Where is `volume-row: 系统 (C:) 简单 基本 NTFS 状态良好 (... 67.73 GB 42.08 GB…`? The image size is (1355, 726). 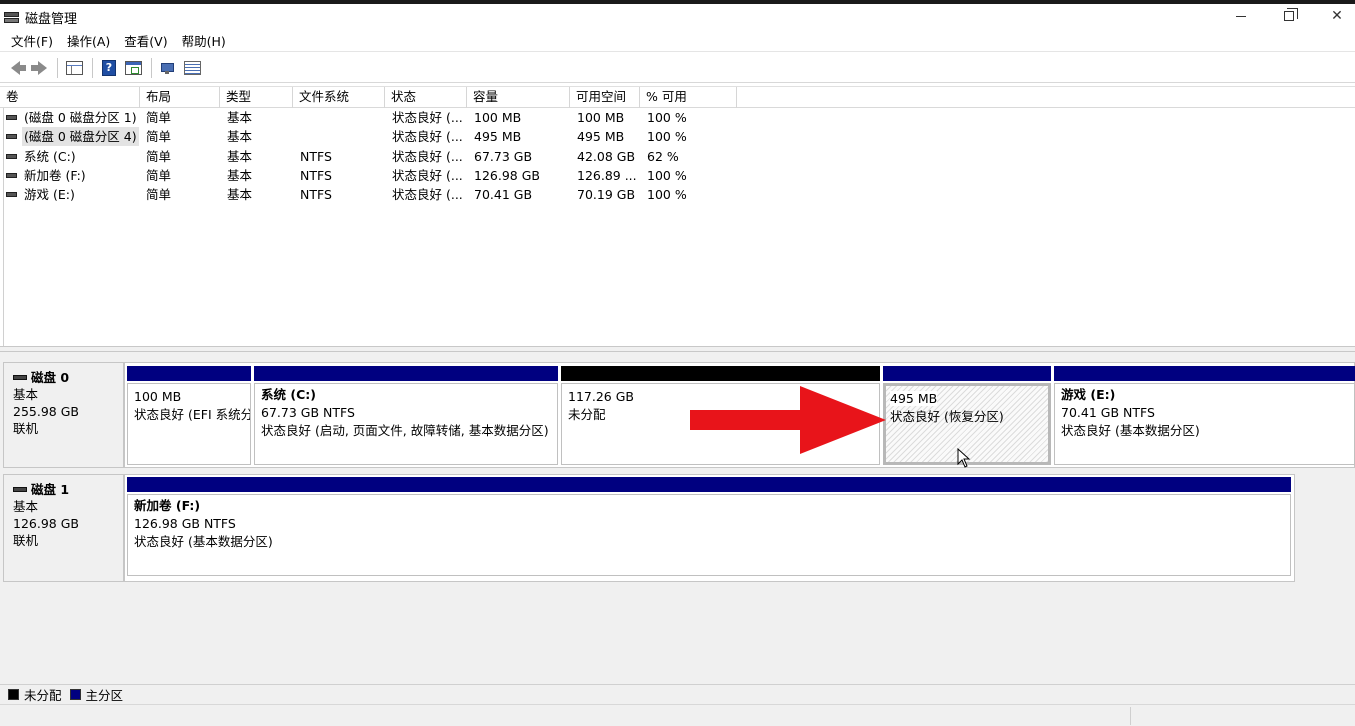 volume-row: 系统 (C:) 简单 基本 NTFS 状态良好 (... 67.73 GB 42.08 GB… is located at coordinates (370, 156).